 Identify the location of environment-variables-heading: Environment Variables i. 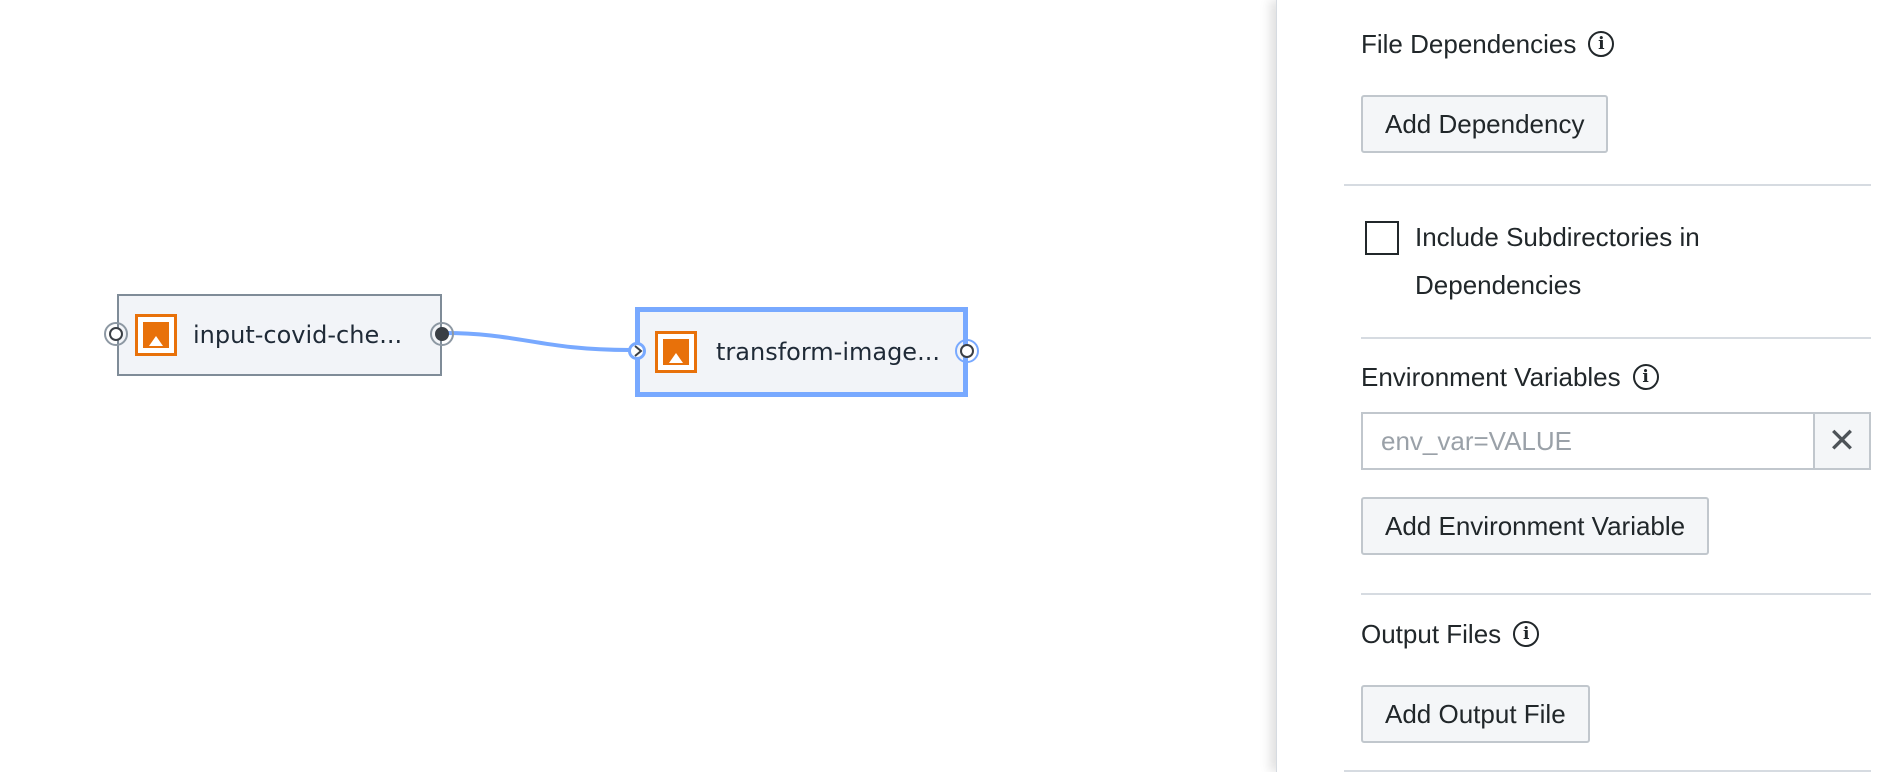
(1510, 377).